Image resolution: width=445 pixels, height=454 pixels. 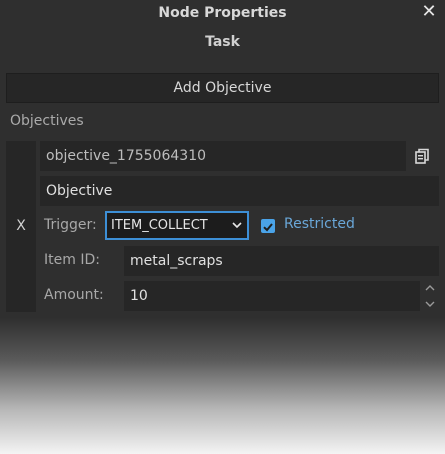 I want to click on add-objective-button: Add Objective, so click(x=222, y=88).